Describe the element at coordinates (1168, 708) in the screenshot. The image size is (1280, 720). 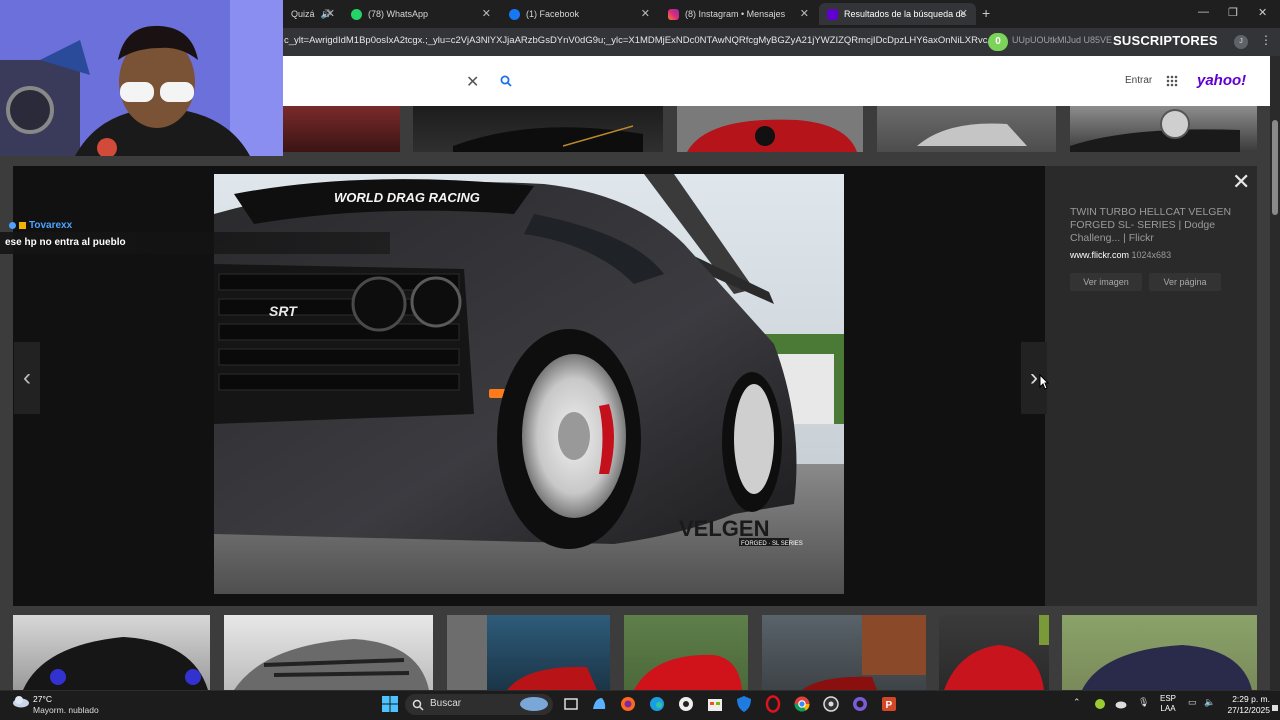
I see `input-language-bottom: LAA` at that location.